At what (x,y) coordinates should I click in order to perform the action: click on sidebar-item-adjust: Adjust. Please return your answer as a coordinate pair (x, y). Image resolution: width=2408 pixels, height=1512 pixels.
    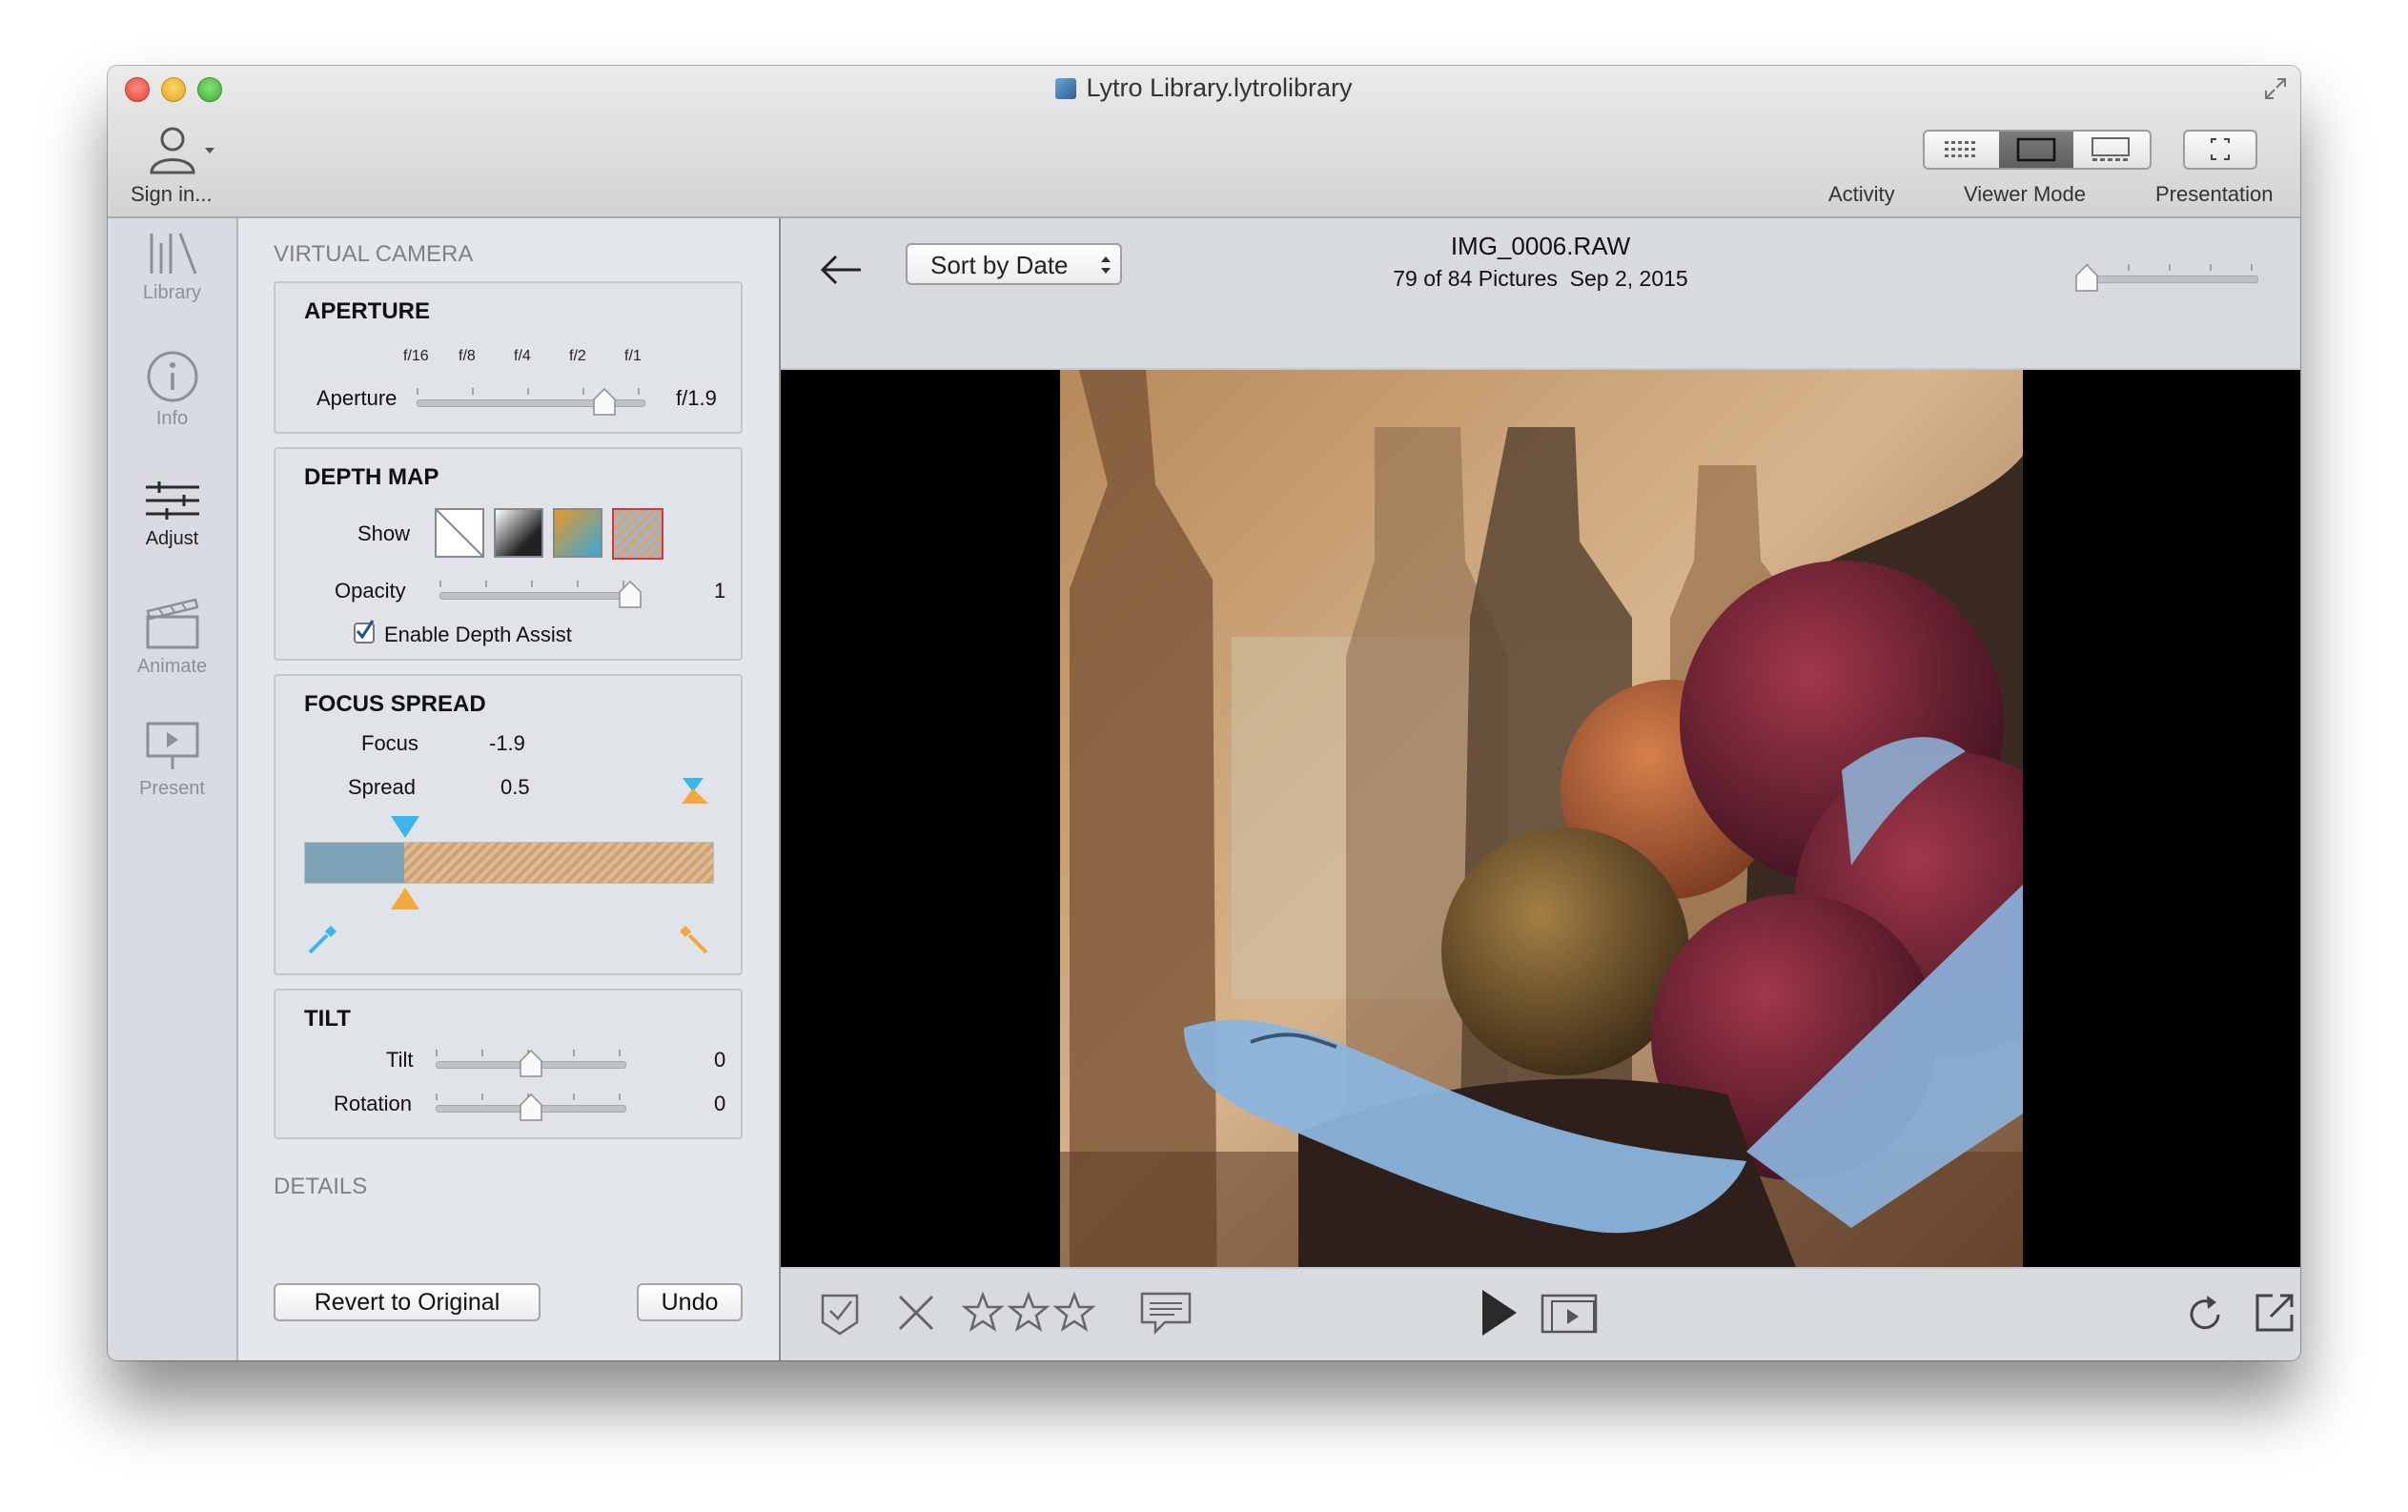
    Looking at the image, I should click on (172, 514).